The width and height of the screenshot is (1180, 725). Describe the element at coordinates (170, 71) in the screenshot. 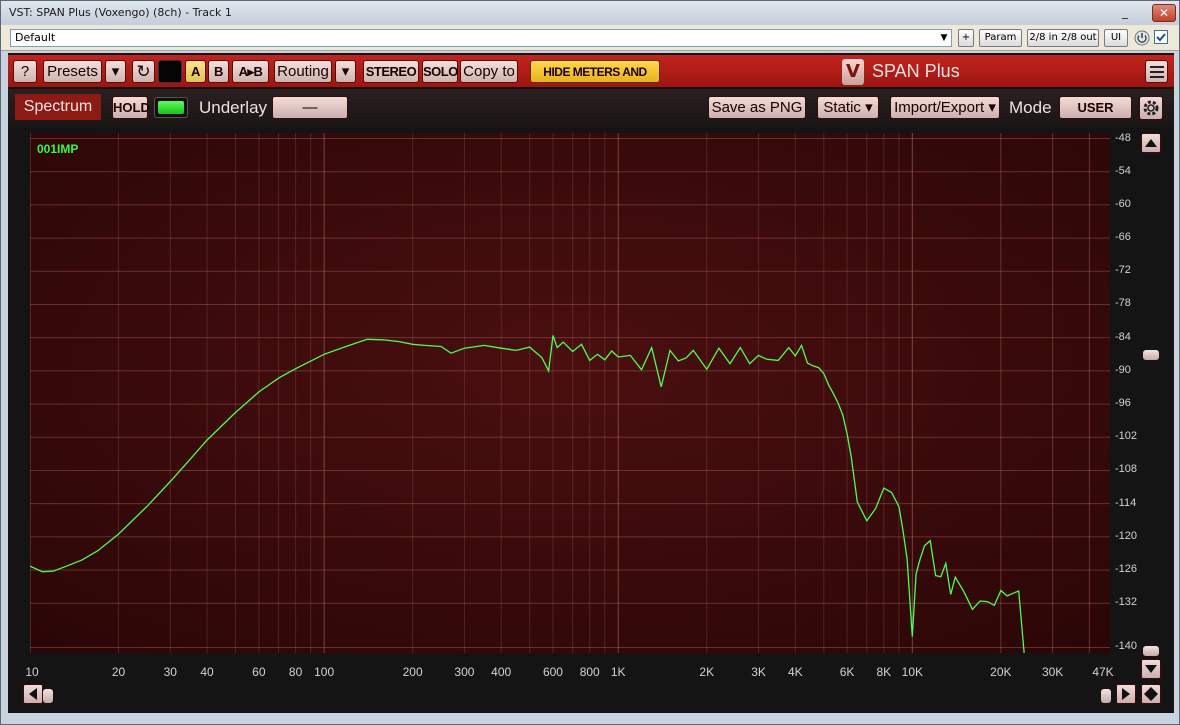

I see `color-swatch` at that location.